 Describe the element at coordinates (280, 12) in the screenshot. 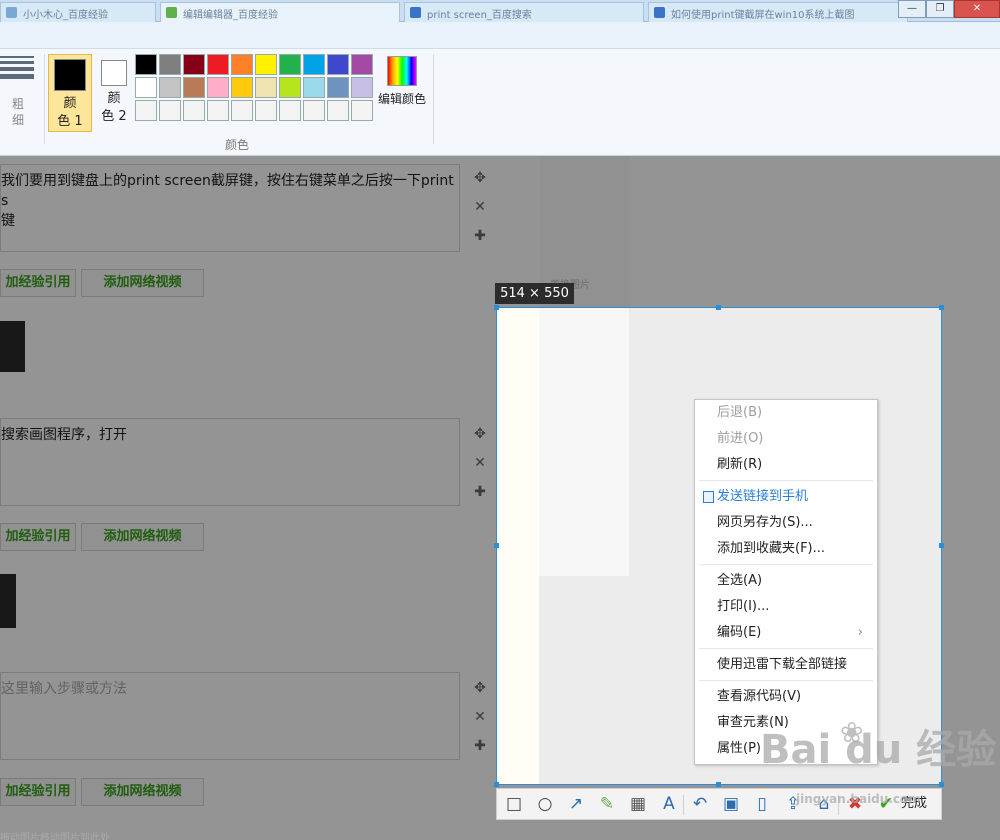

I see `browser-tab-active: 编辑编辑器_百度经验` at that location.